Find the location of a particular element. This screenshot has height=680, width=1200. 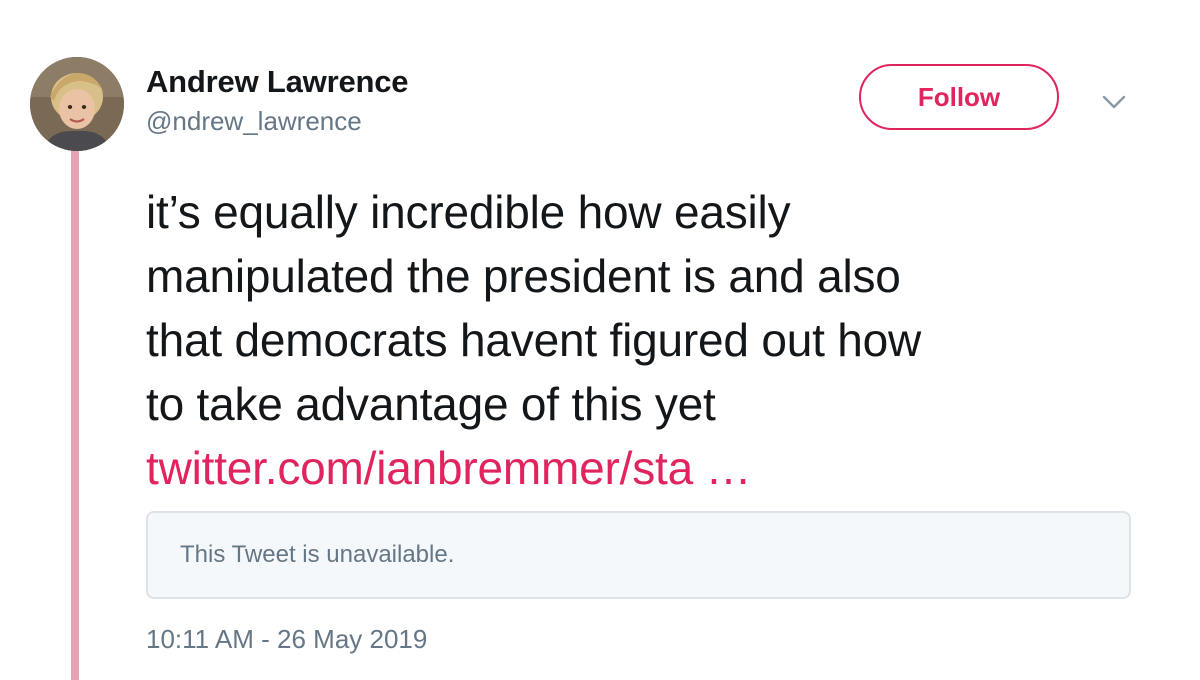

tweet-text-line: manipulated the president is and also is located at coordinates (523, 276).